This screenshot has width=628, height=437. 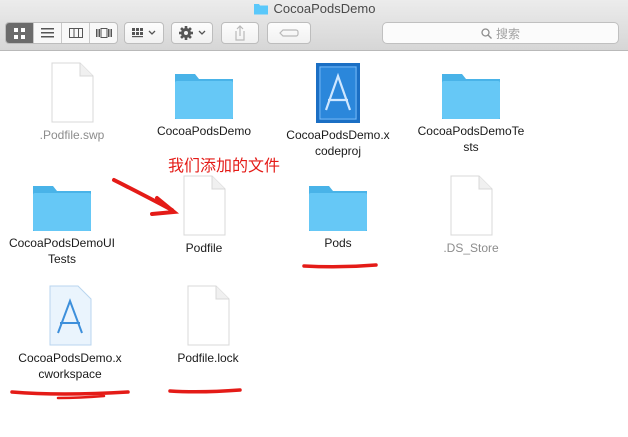 I want to click on podfile-lock-underline, so click(x=205, y=391).